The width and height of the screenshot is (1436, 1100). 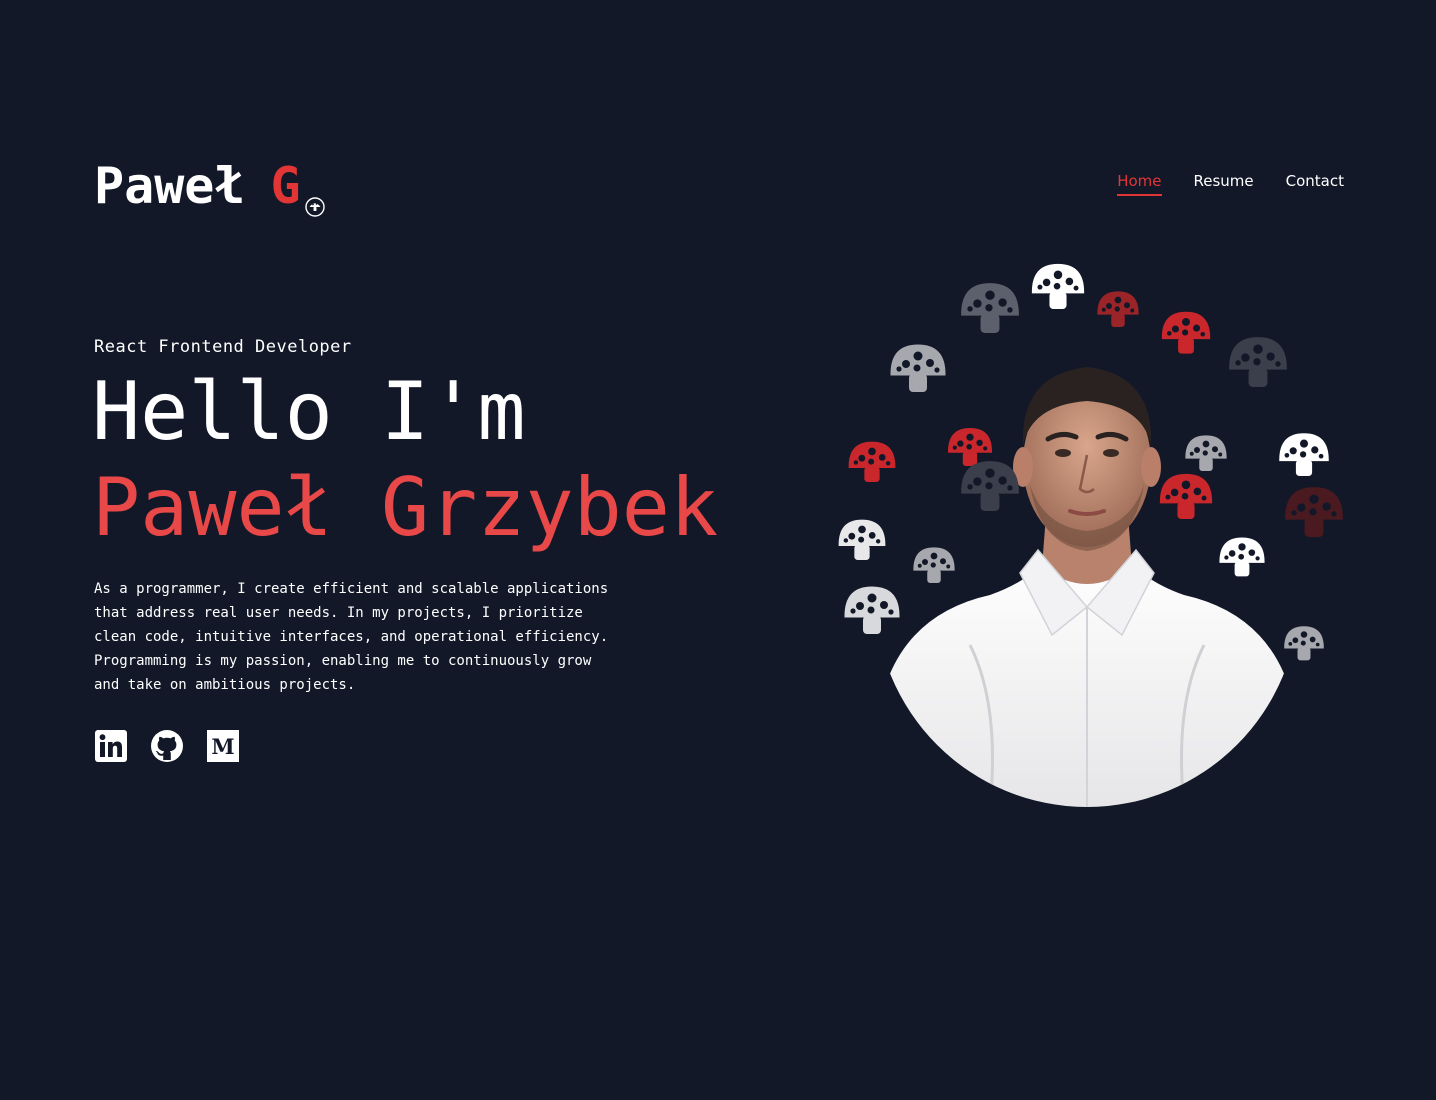 What do you see at coordinates (111, 746) in the screenshot?
I see `linkedin-icon` at bounding box center [111, 746].